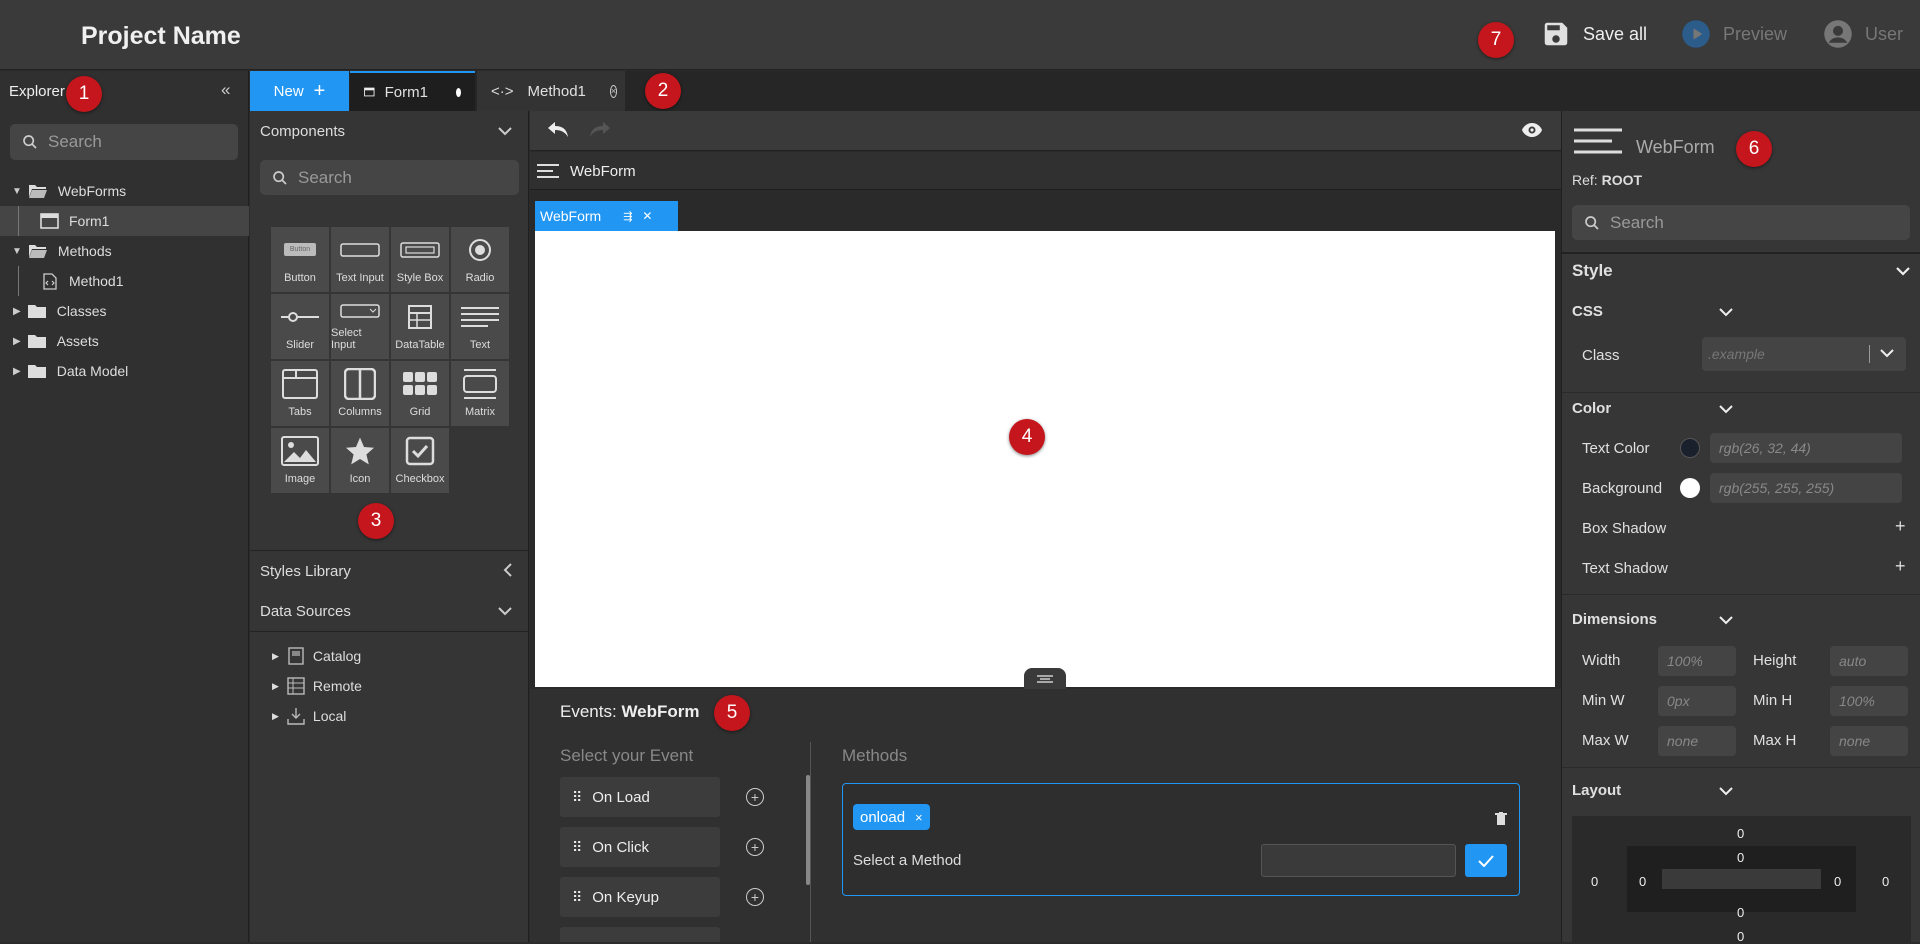 This screenshot has width=1920, height=944. Describe the element at coordinates (1900, 566) in the screenshot. I see `add-text-shadow-icon: +` at that location.